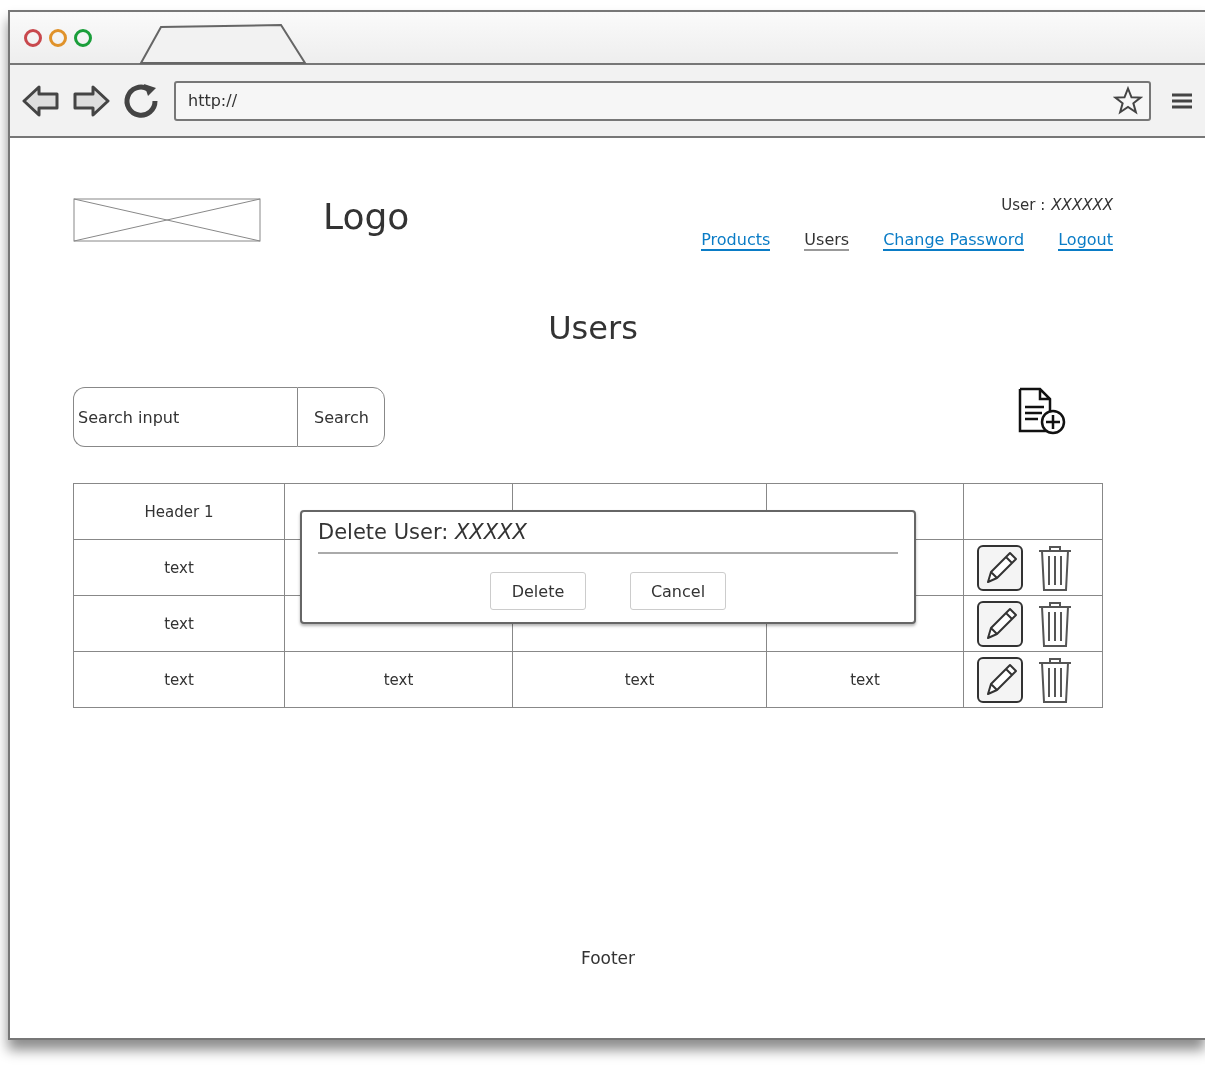  Describe the element at coordinates (1023, 205) in the screenshot. I see `user-label: User :` at that location.